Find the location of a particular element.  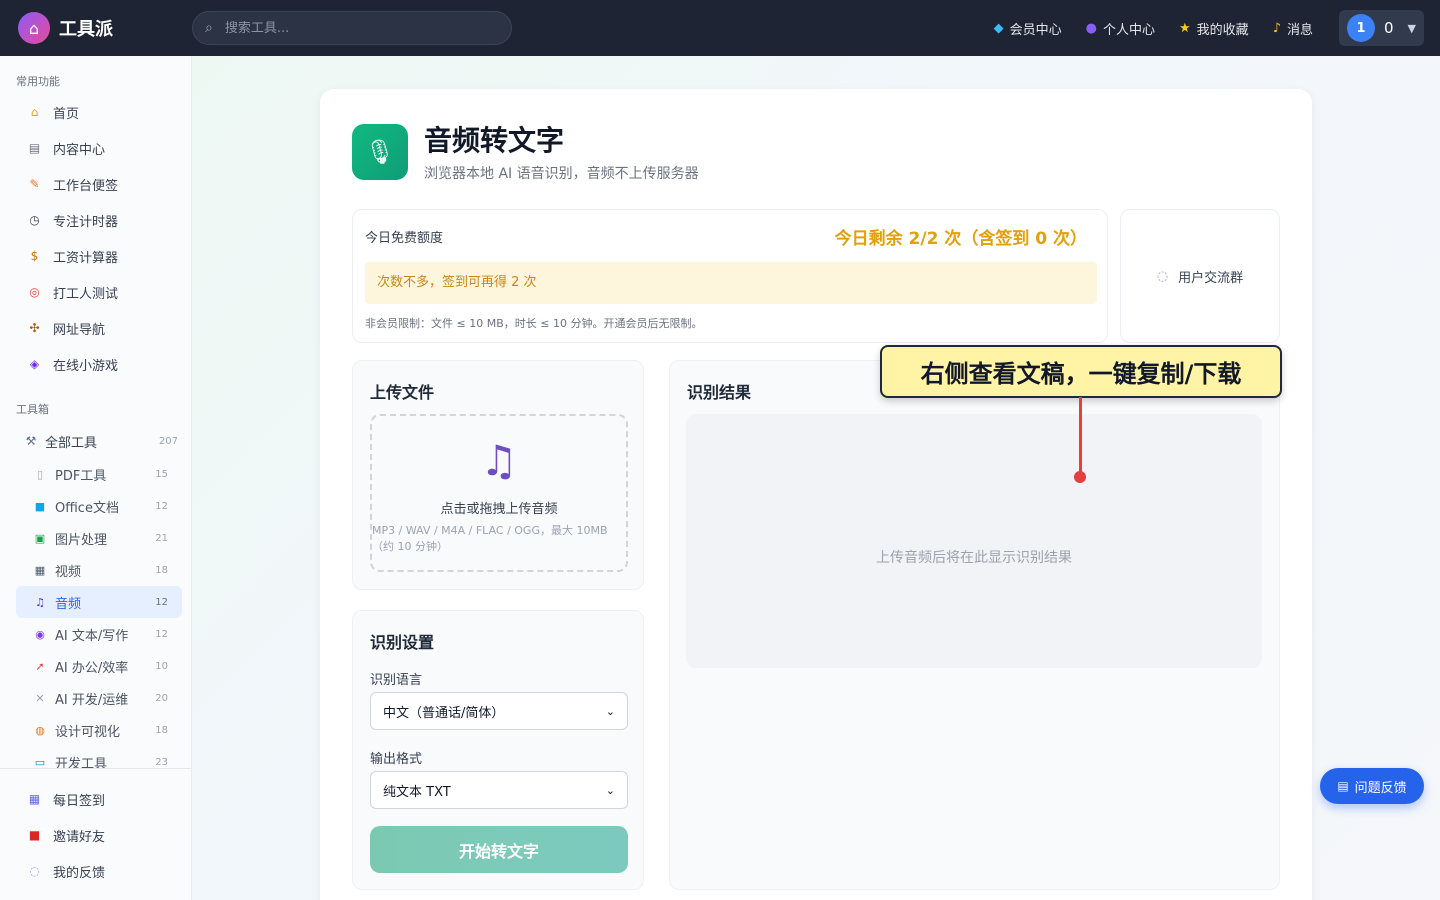

search-icon: ⌕ is located at coordinates (209, 28).